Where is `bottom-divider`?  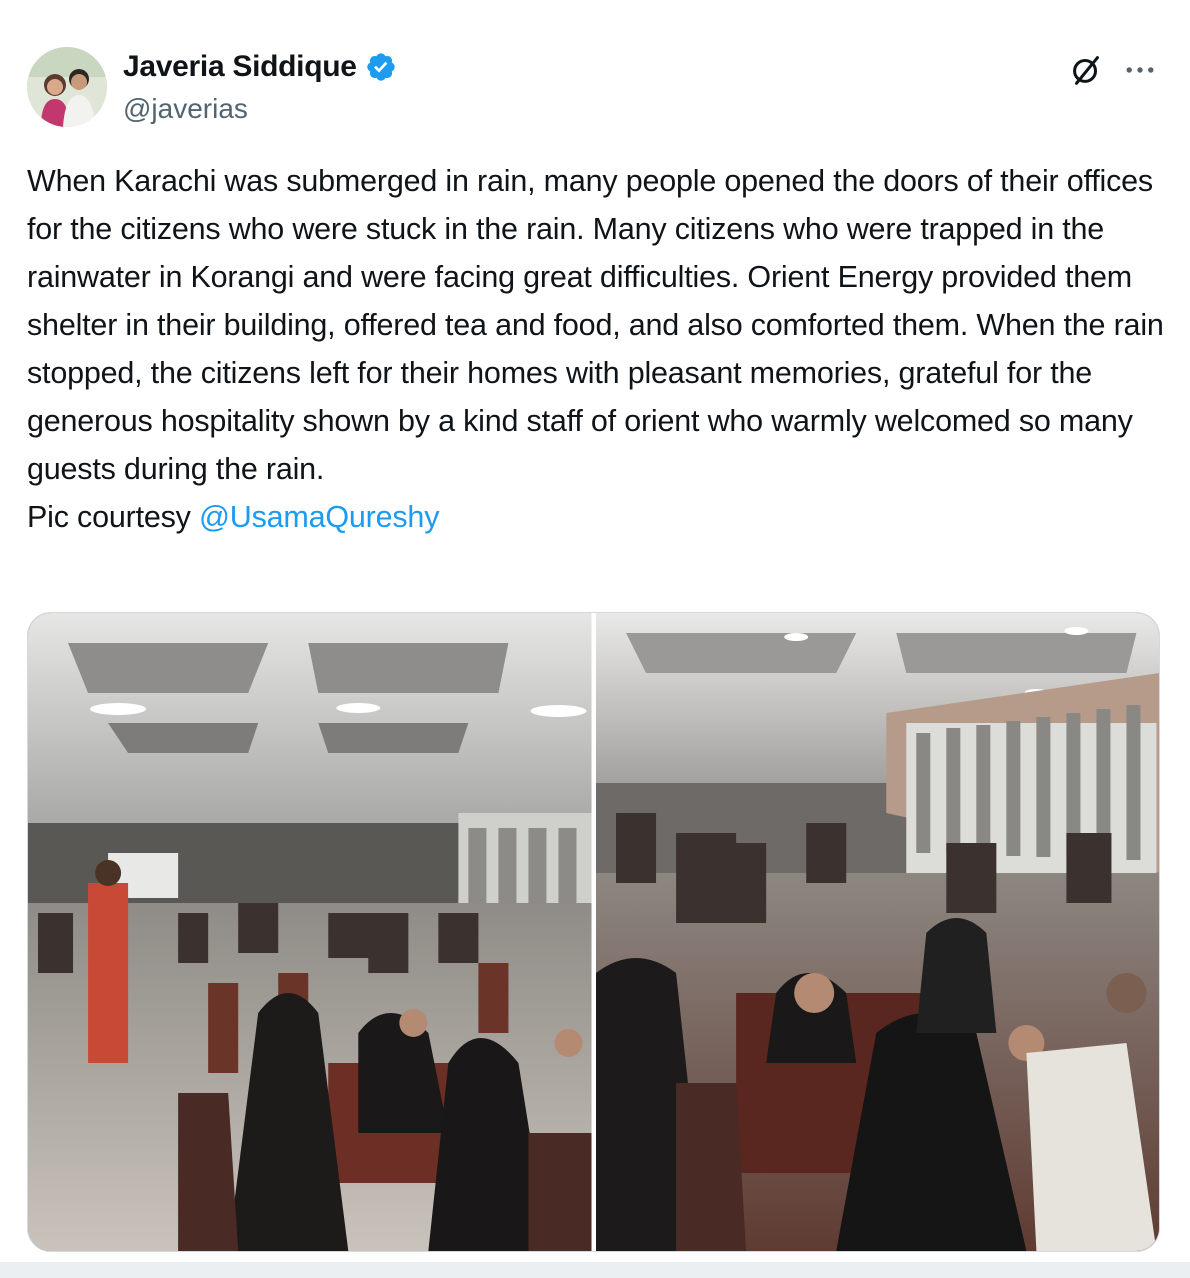 bottom-divider is located at coordinates (595, 1270).